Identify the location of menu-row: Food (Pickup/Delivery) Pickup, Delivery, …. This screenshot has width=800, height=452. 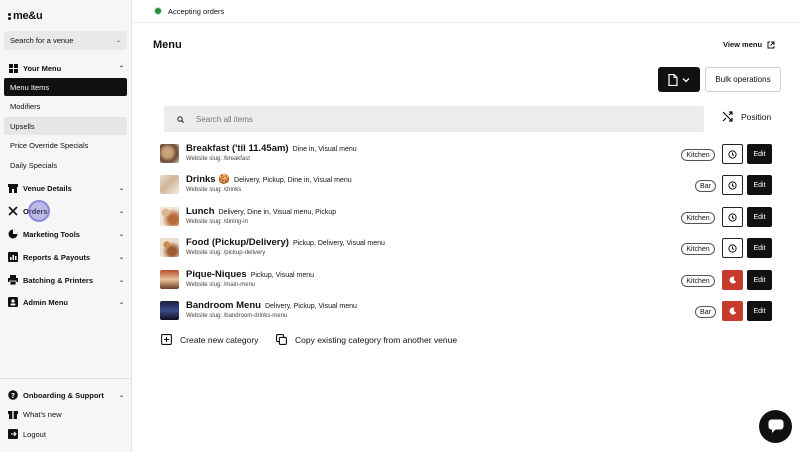
(466, 248).